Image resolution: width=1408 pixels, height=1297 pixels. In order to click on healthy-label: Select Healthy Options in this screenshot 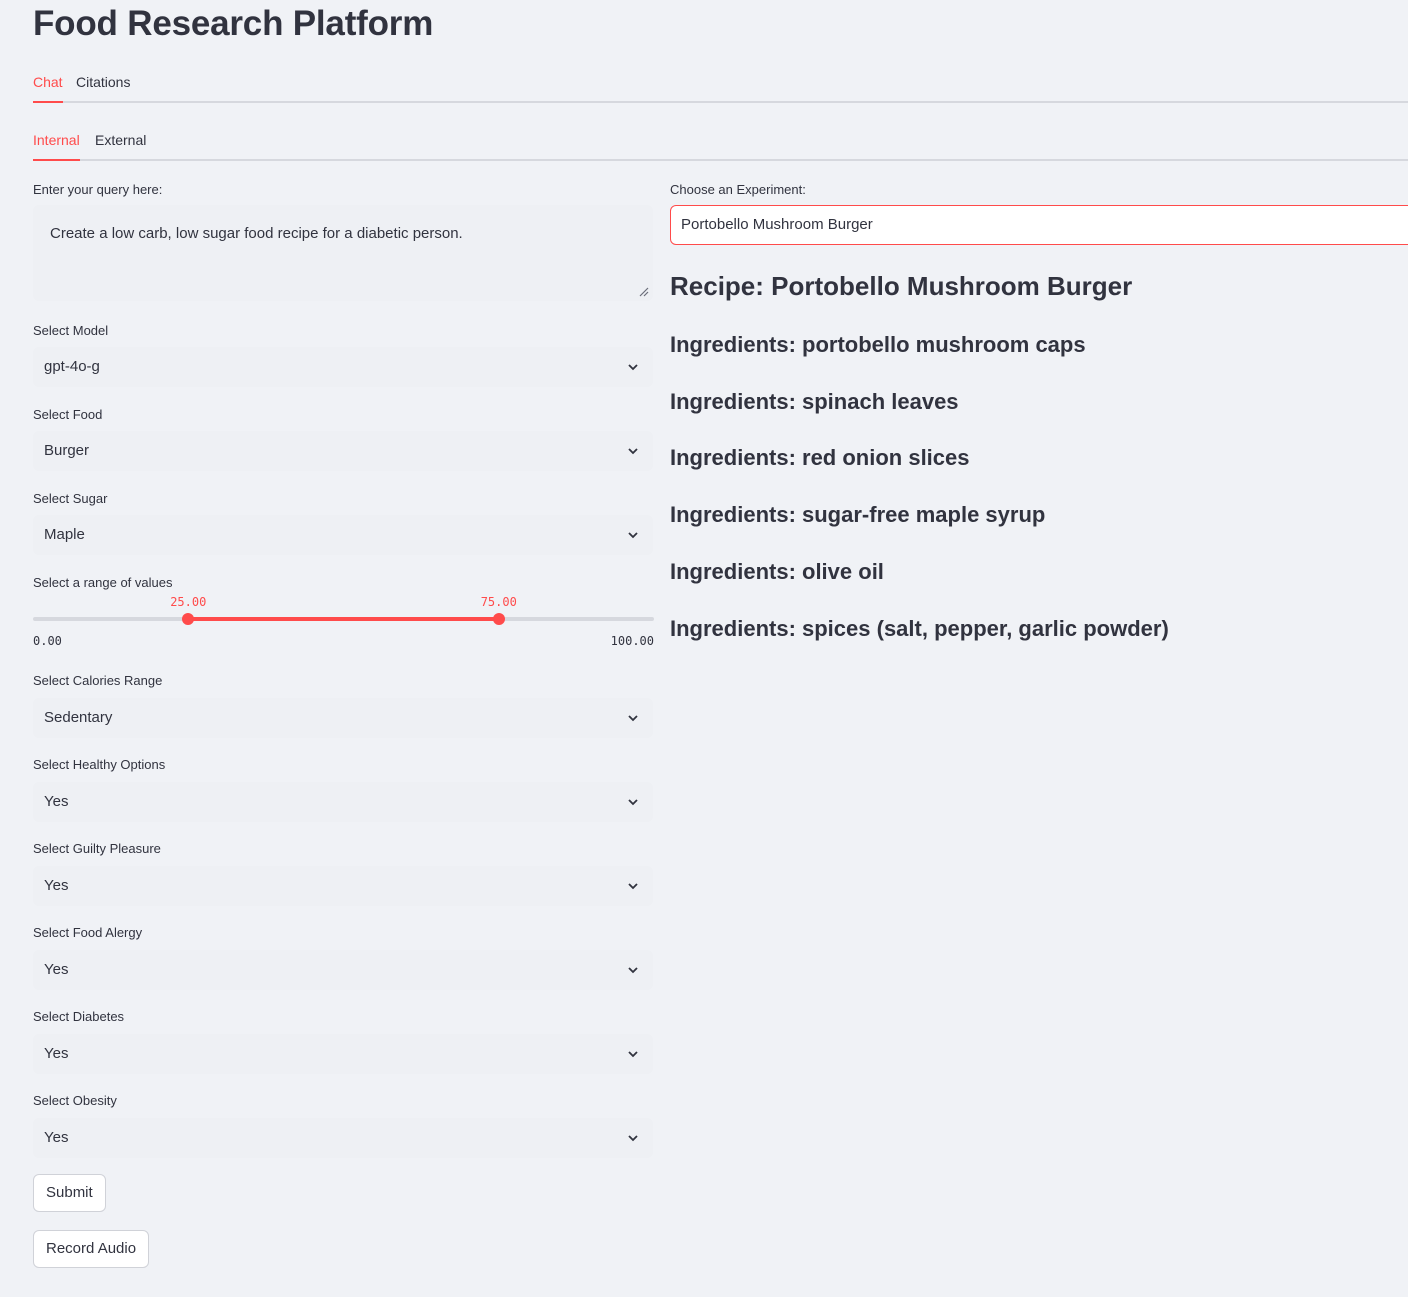, I will do `click(99, 764)`.